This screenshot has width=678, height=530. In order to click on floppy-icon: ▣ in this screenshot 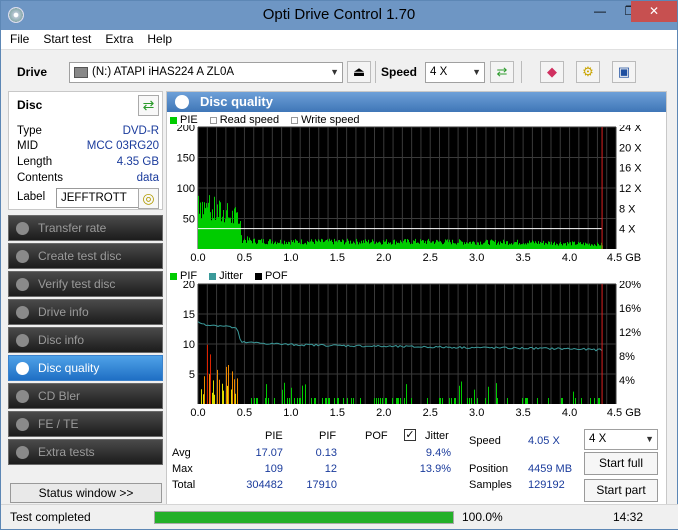, I will do `click(624, 71)`.